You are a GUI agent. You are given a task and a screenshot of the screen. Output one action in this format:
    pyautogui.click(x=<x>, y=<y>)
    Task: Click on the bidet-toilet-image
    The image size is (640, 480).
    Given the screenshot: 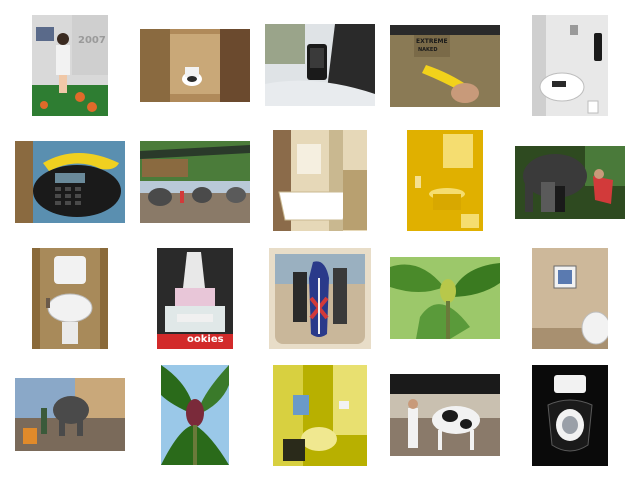 What is the action you would take?
    pyautogui.click(x=70, y=298)
    